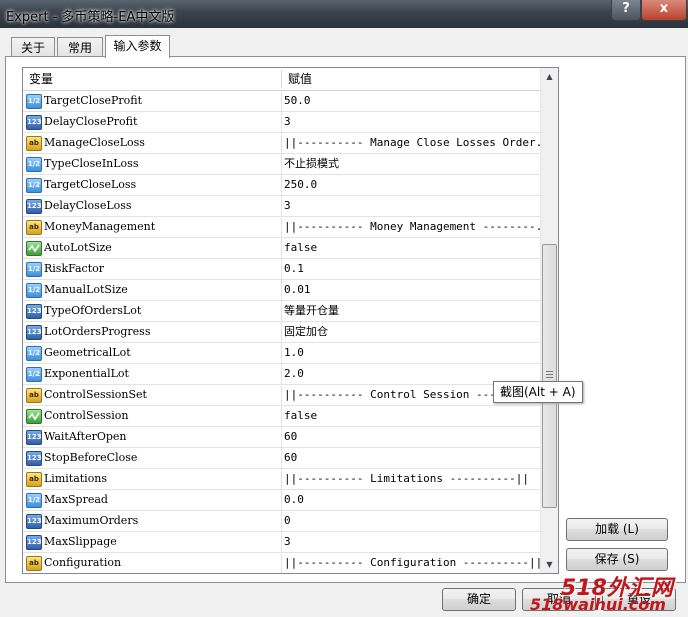 Image resolution: width=688 pixels, height=617 pixels. I want to click on table-row: 123 TypeOfOrdersLot 等量开仓量, so click(281, 311).